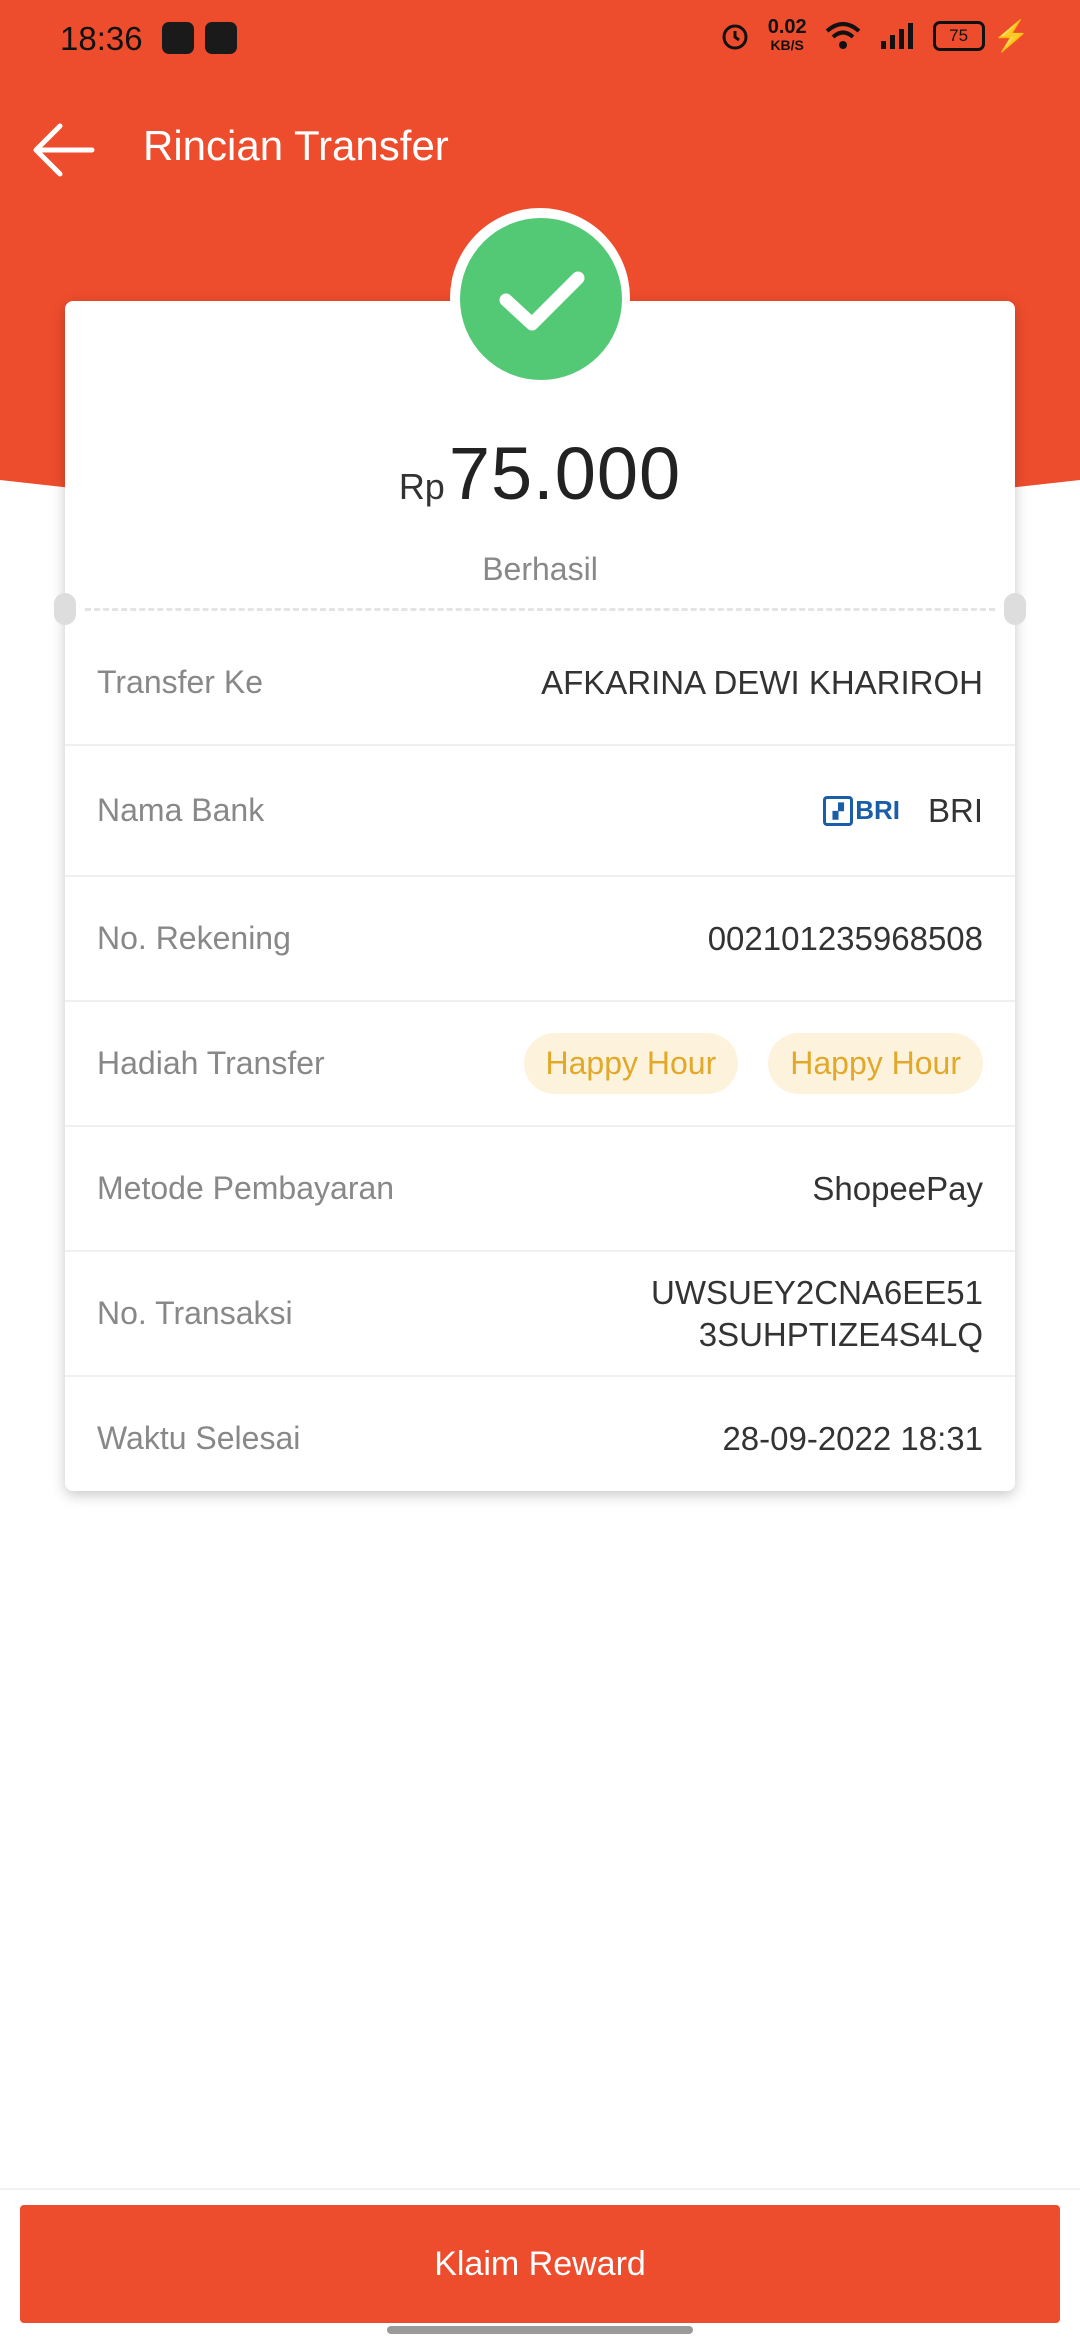 This screenshot has height=2340, width=1080. What do you see at coordinates (181, 810) in the screenshot?
I see `row-label: Nama Bank` at bounding box center [181, 810].